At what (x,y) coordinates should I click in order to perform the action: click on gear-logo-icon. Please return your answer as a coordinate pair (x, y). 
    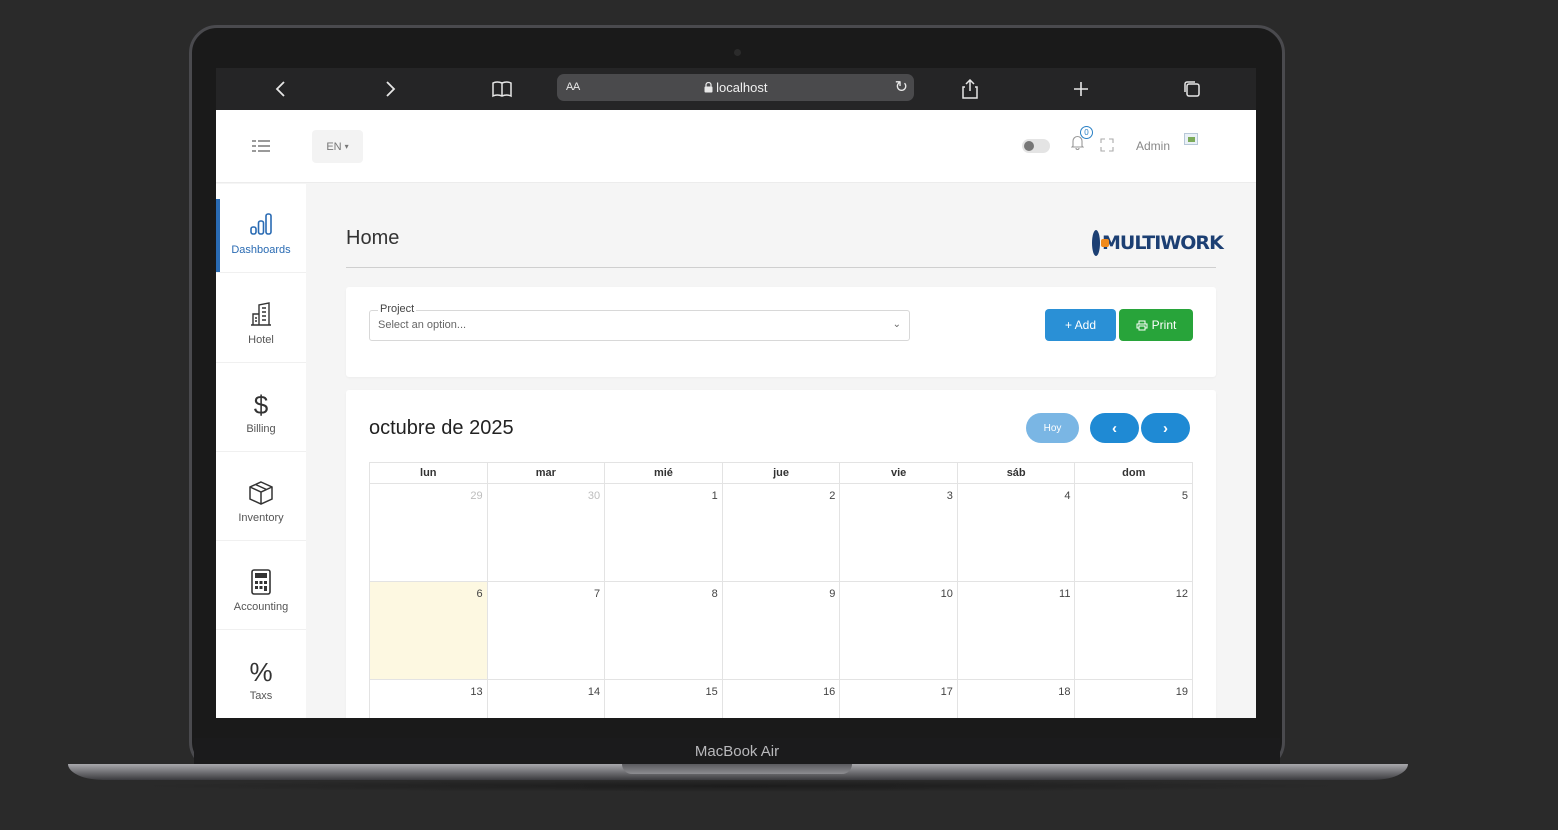
    Looking at the image, I should click on (1100, 243).